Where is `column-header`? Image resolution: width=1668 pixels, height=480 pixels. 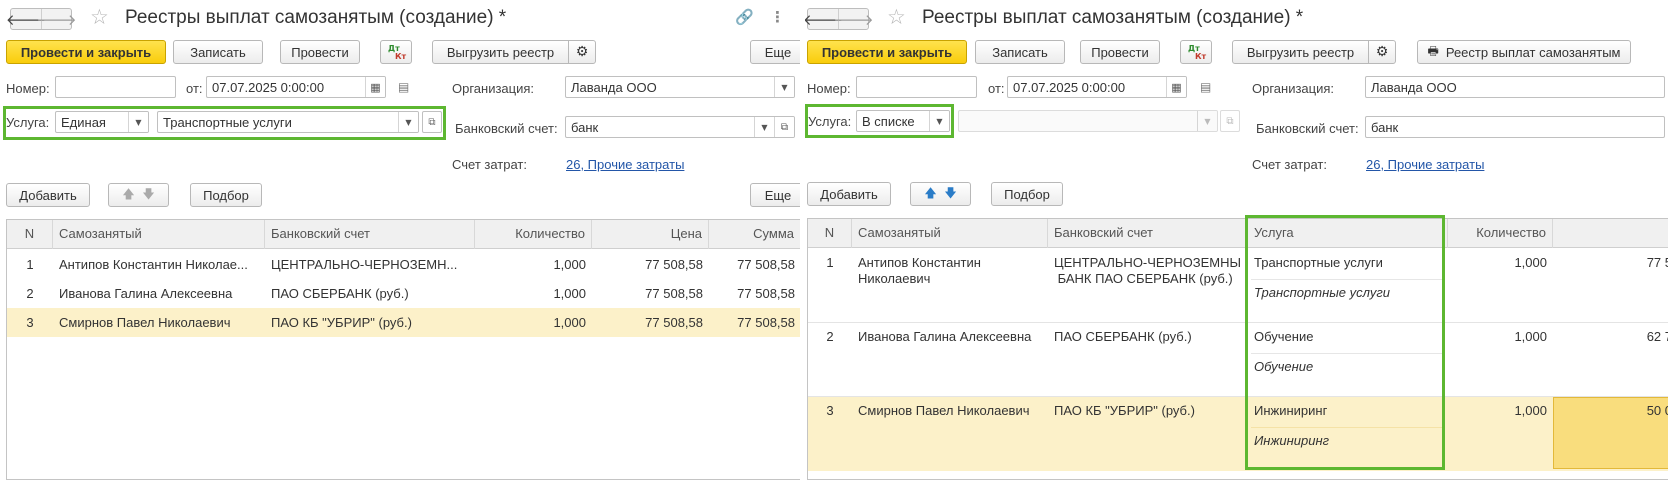 column-header is located at coordinates (1610, 233).